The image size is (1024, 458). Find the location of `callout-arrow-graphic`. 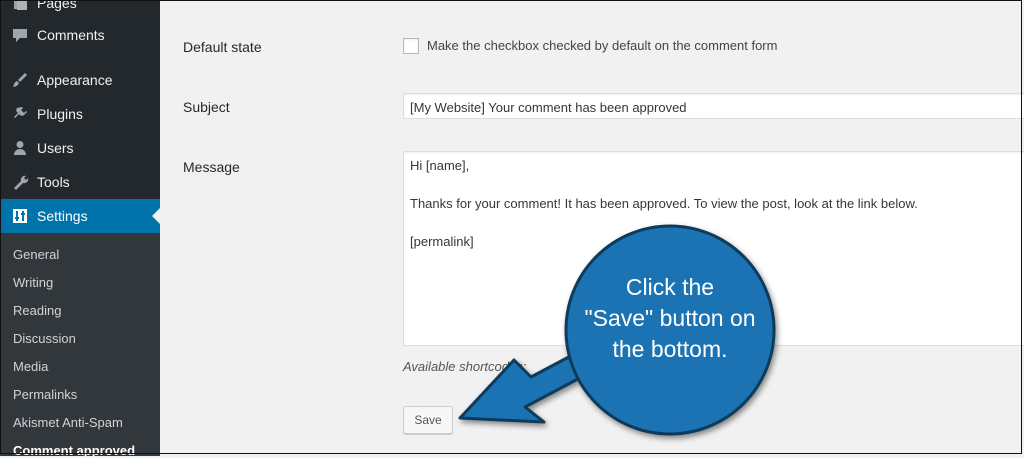

callout-arrow-graphic is located at coordinates (617, 330).